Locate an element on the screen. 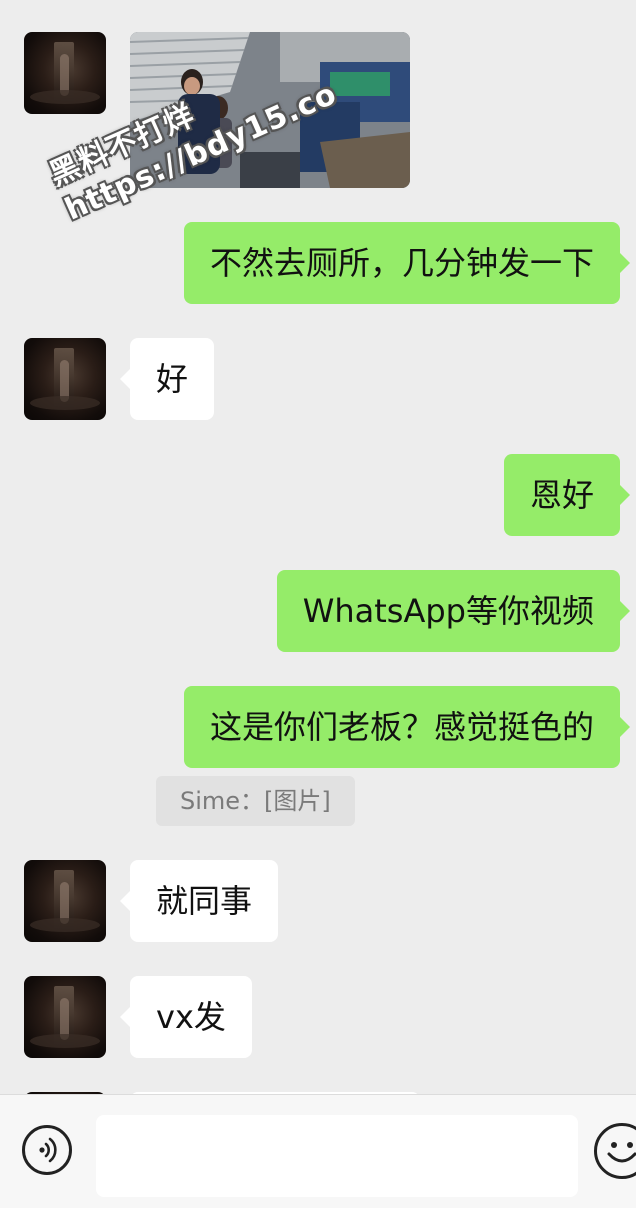 The width and height of the screenshot is (636, 1208). message-bubble-incoming: 就同事 is located at coordinates (199, 901).